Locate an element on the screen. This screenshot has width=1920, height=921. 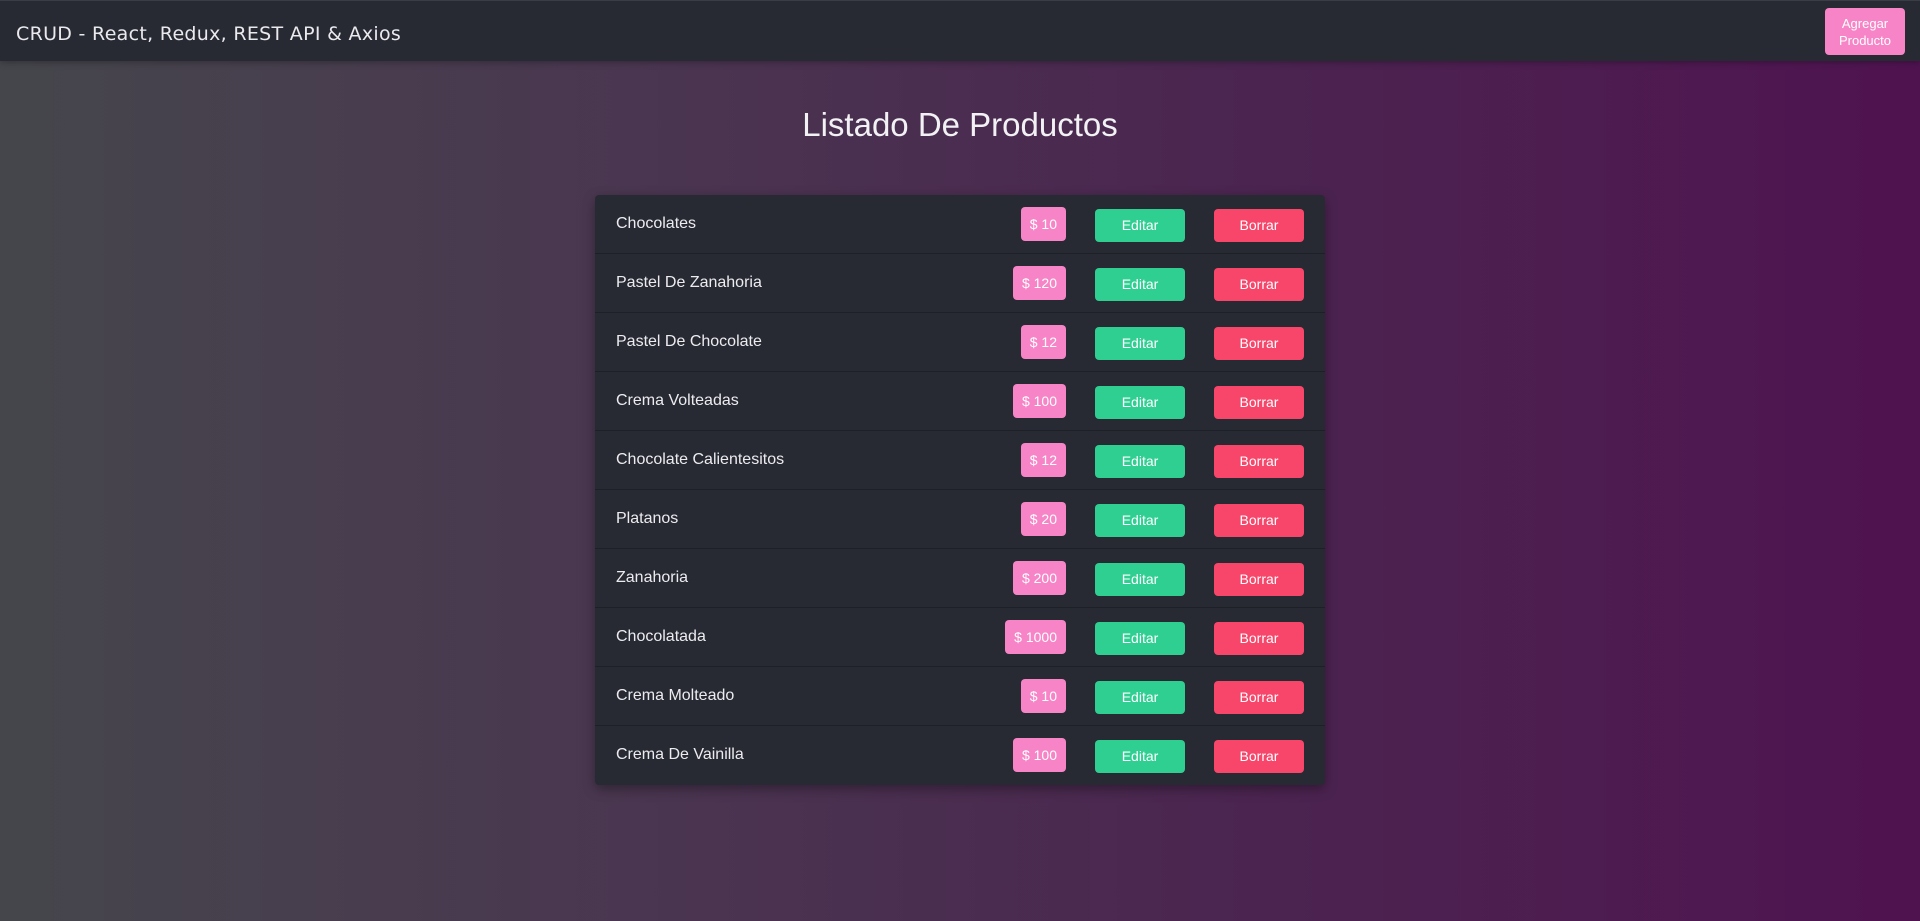
brand-title: CRUD - React, Redux, REST API & Axios is located at coordinates (208, 34).